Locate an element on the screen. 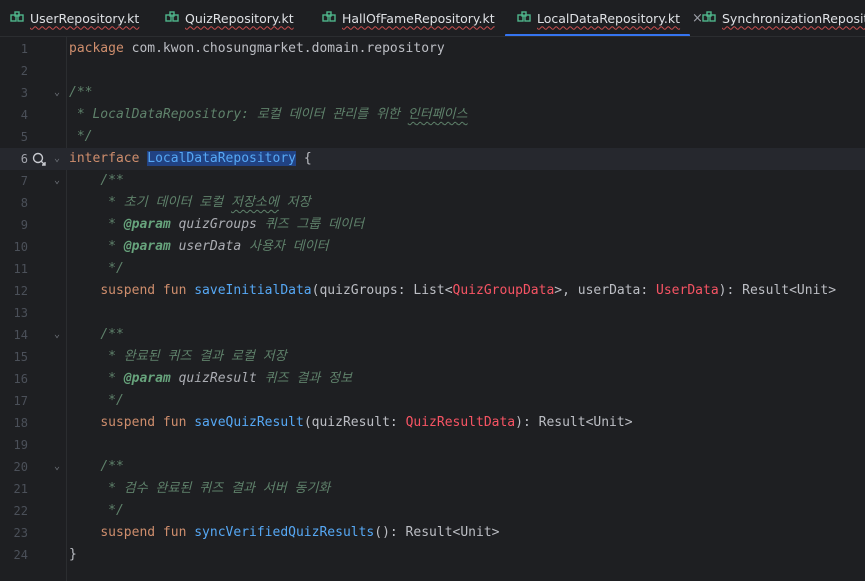  code-token: quizGroups is located at coordinates (213, 224).